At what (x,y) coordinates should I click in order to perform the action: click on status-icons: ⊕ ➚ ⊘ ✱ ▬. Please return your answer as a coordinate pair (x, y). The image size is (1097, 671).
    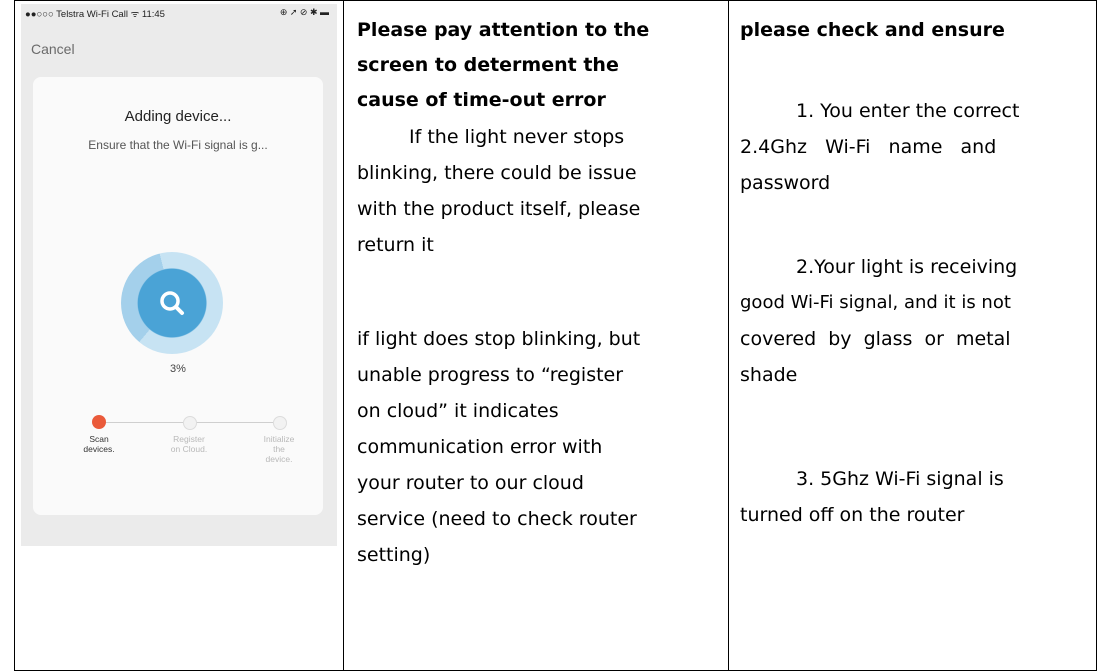
    Looking at the image, I should click on (304, 12).